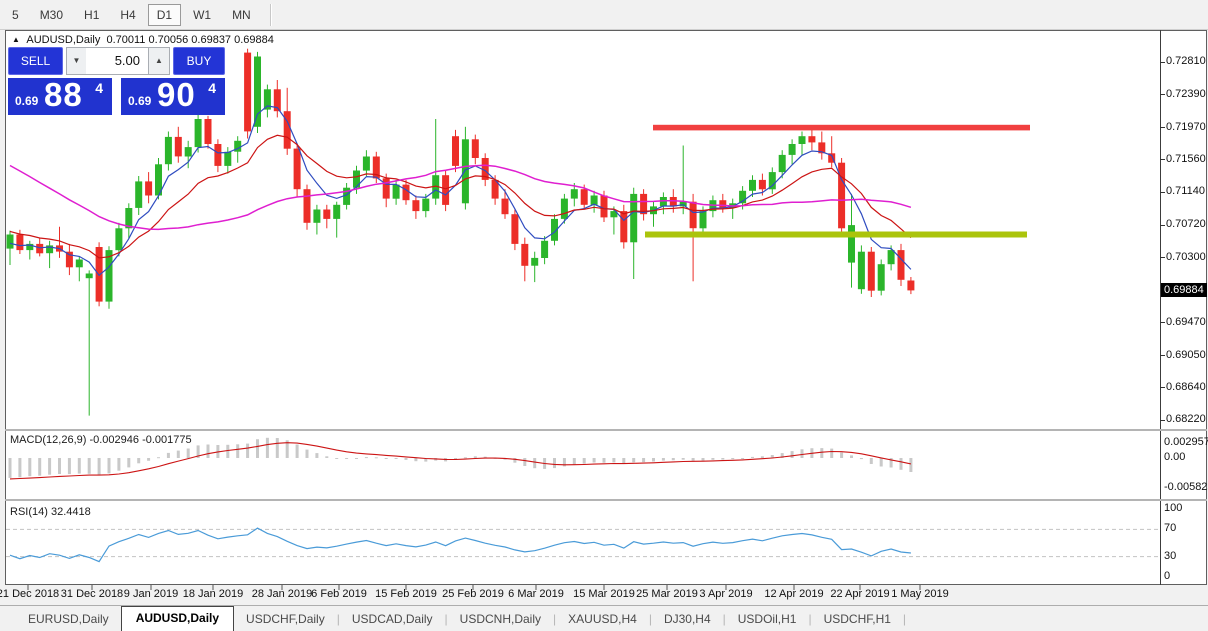  What do you see at coordinates (190, 40) in the screenshot?
I see `chart-ohlc-values: 0.70011 0.70056 0.69837 0.69884` at bounding box center [190, 40].